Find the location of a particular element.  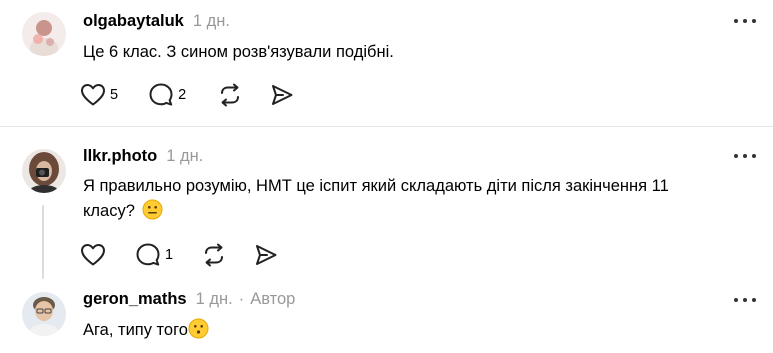

like-button is located at coordinates (93, 255).